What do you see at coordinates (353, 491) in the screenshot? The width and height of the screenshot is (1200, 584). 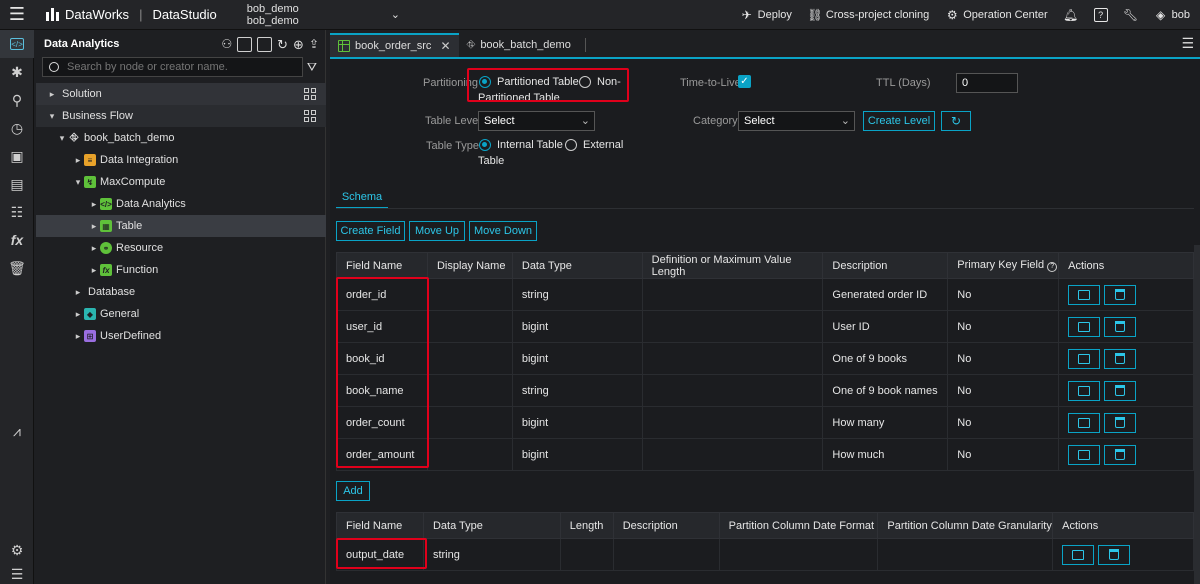 I see `add-button: Add` at bounding box center [353, 491].